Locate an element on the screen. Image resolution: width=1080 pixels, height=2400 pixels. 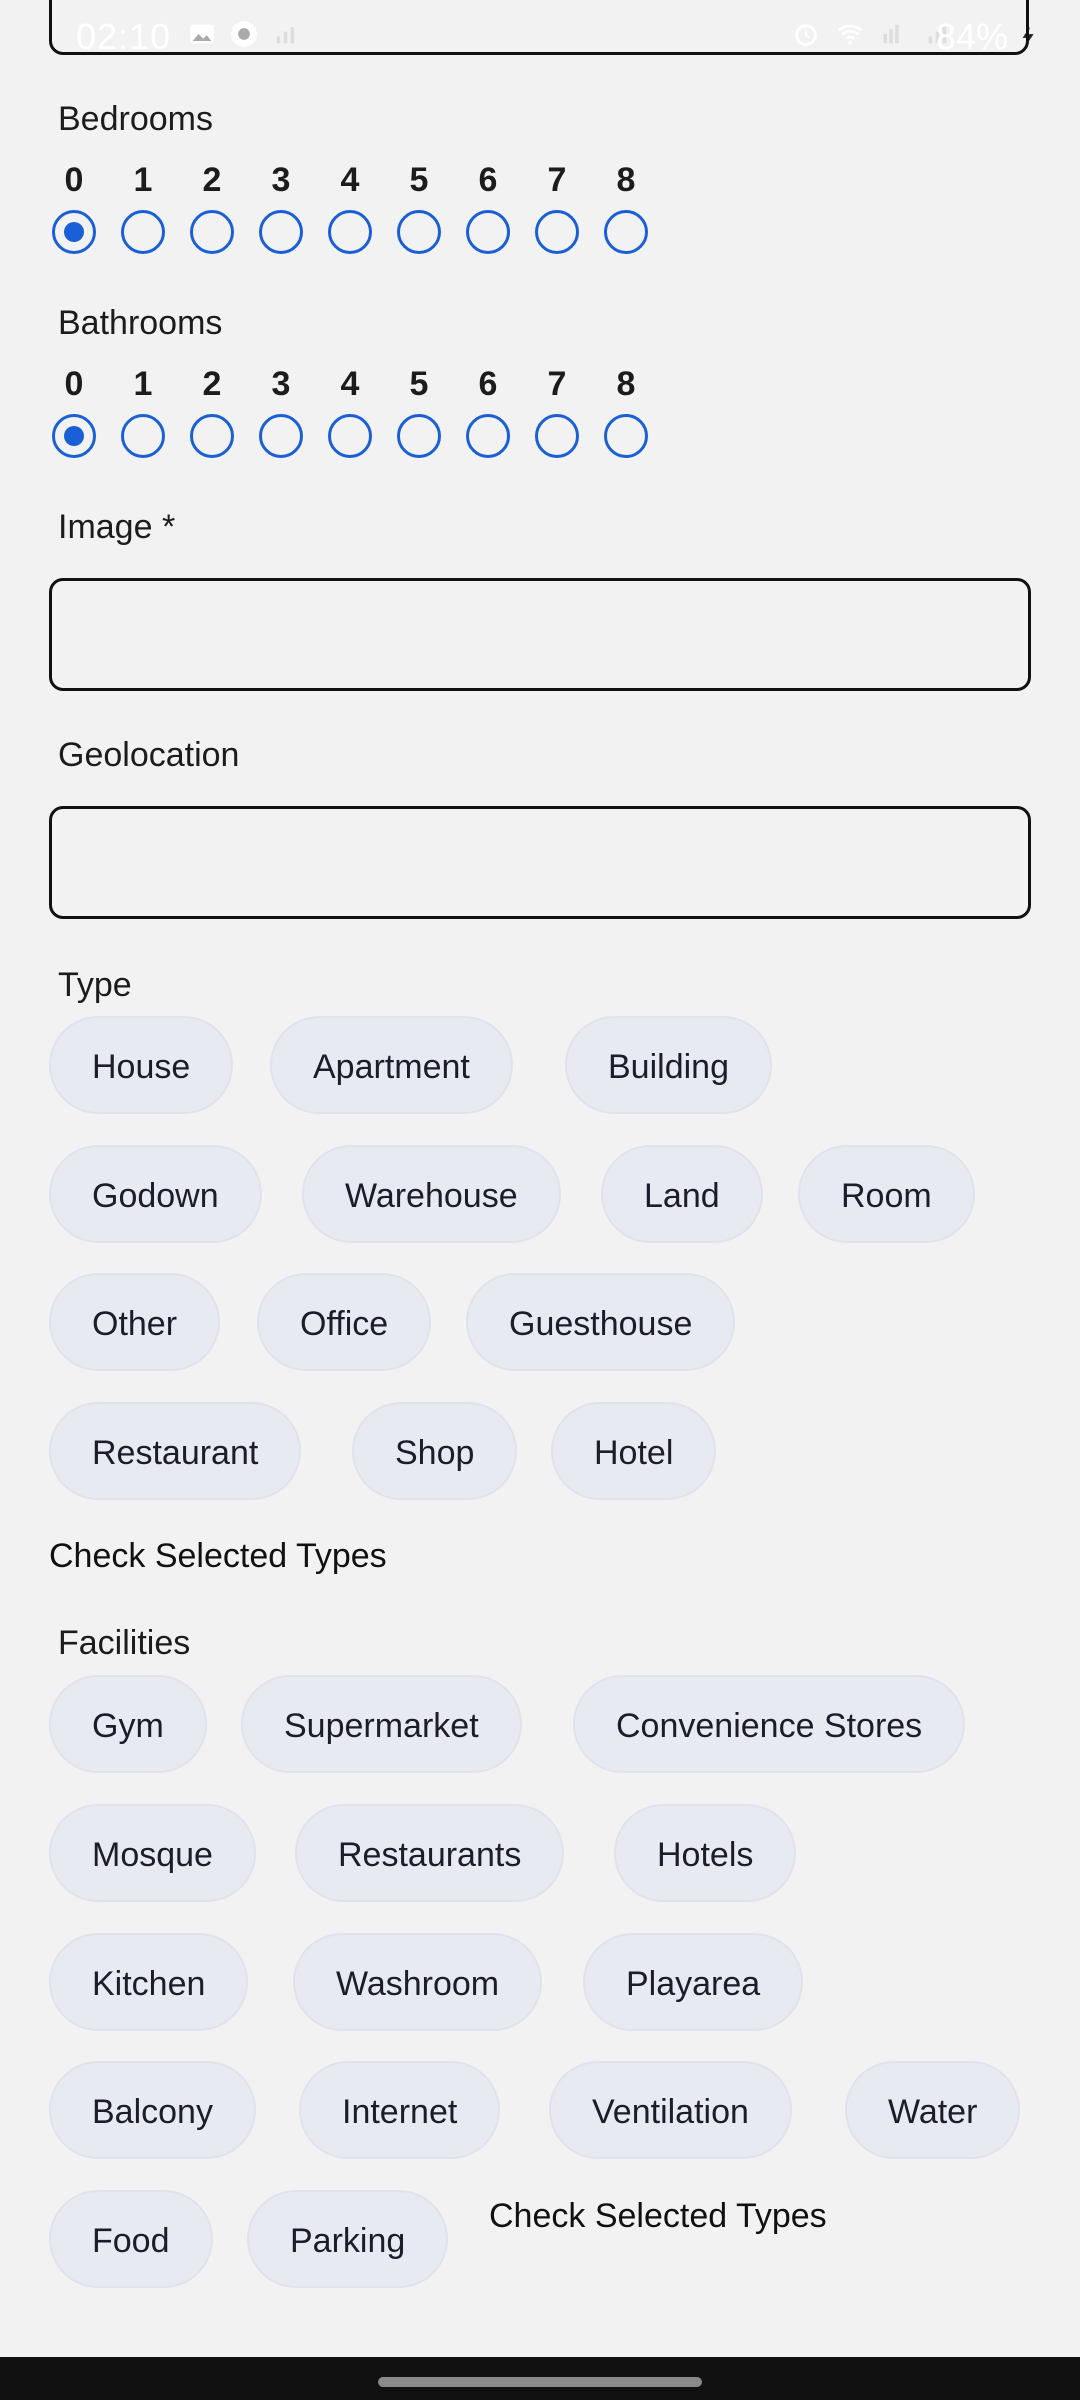
bedrooms-option-label: 6 is located at coordinates (488, 180).